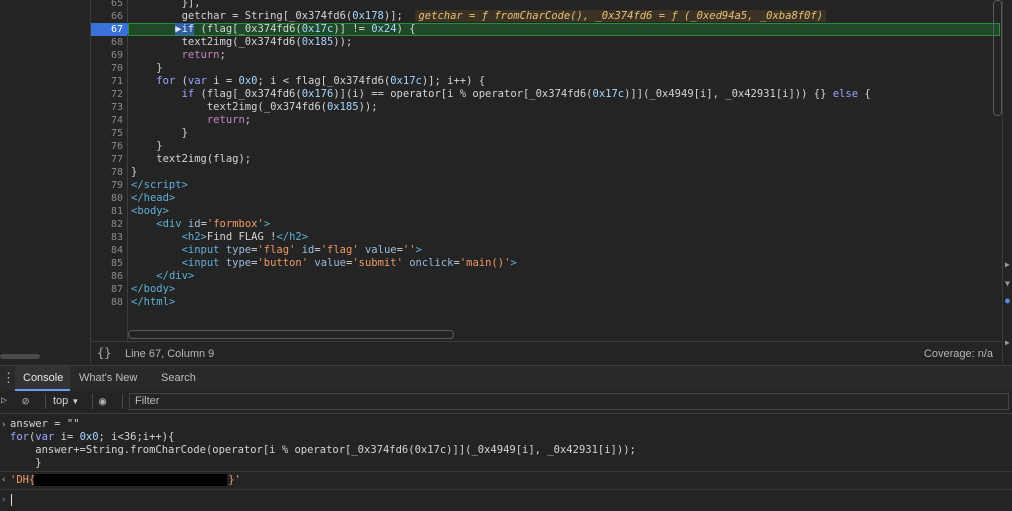 The image size is (1012, 511). Describe the element at coordinates (153, 302) in the screenshot. I see `code-line-88: </html>` at that location.